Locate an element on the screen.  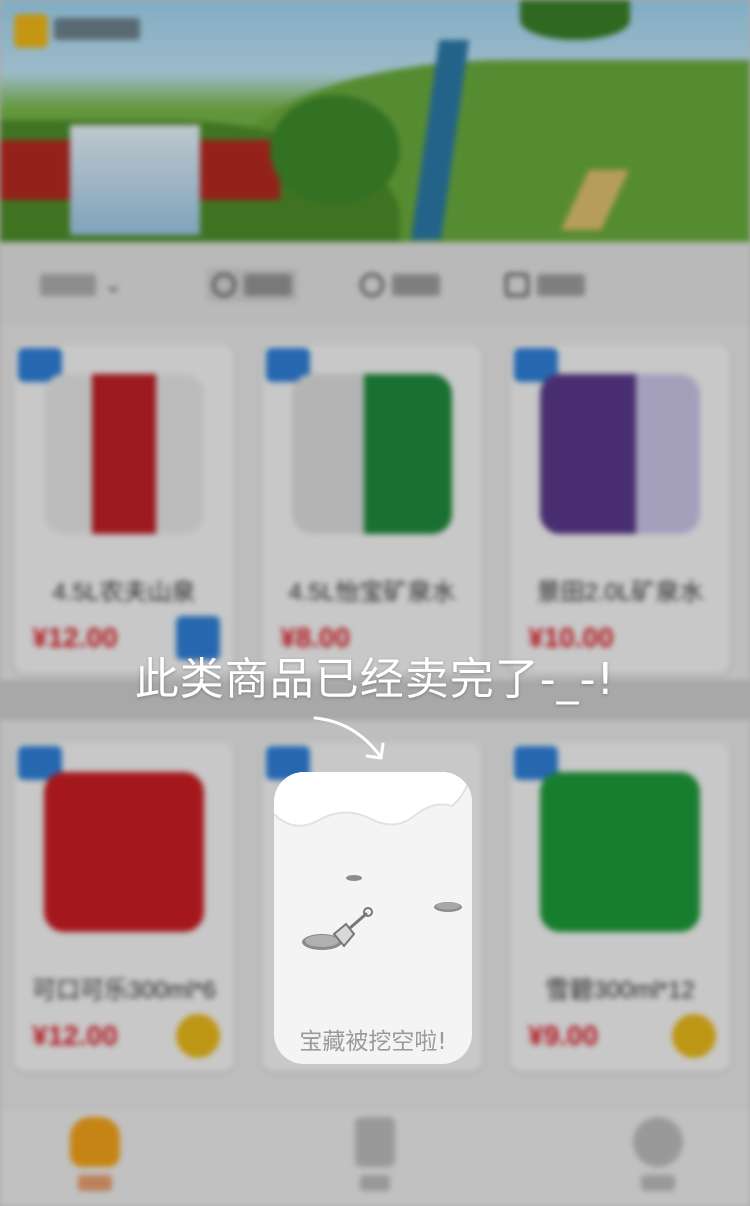
empty-card-text: 宝藏被挖空啦! is located at coordinates (373, 1042).